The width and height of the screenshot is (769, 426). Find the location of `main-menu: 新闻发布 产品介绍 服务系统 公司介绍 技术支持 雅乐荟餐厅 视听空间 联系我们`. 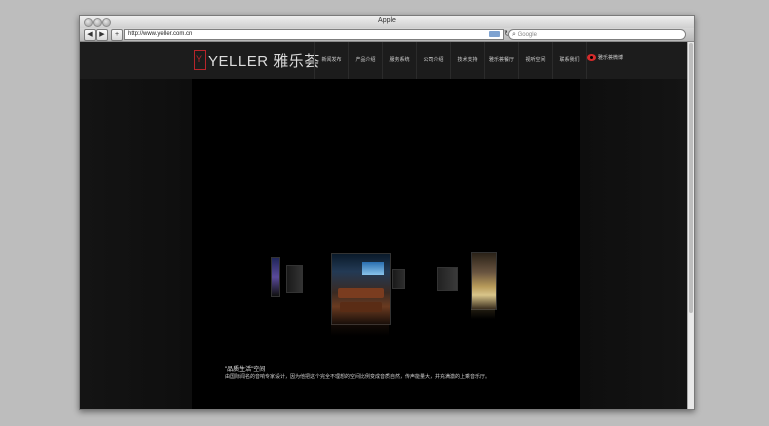

main-menu: 新闻发布 产品介绍 服务系统 公司介绍 技术支持 雅乐荟餐厅 视听空间 联系我们 is located at coordinates (450, 60).